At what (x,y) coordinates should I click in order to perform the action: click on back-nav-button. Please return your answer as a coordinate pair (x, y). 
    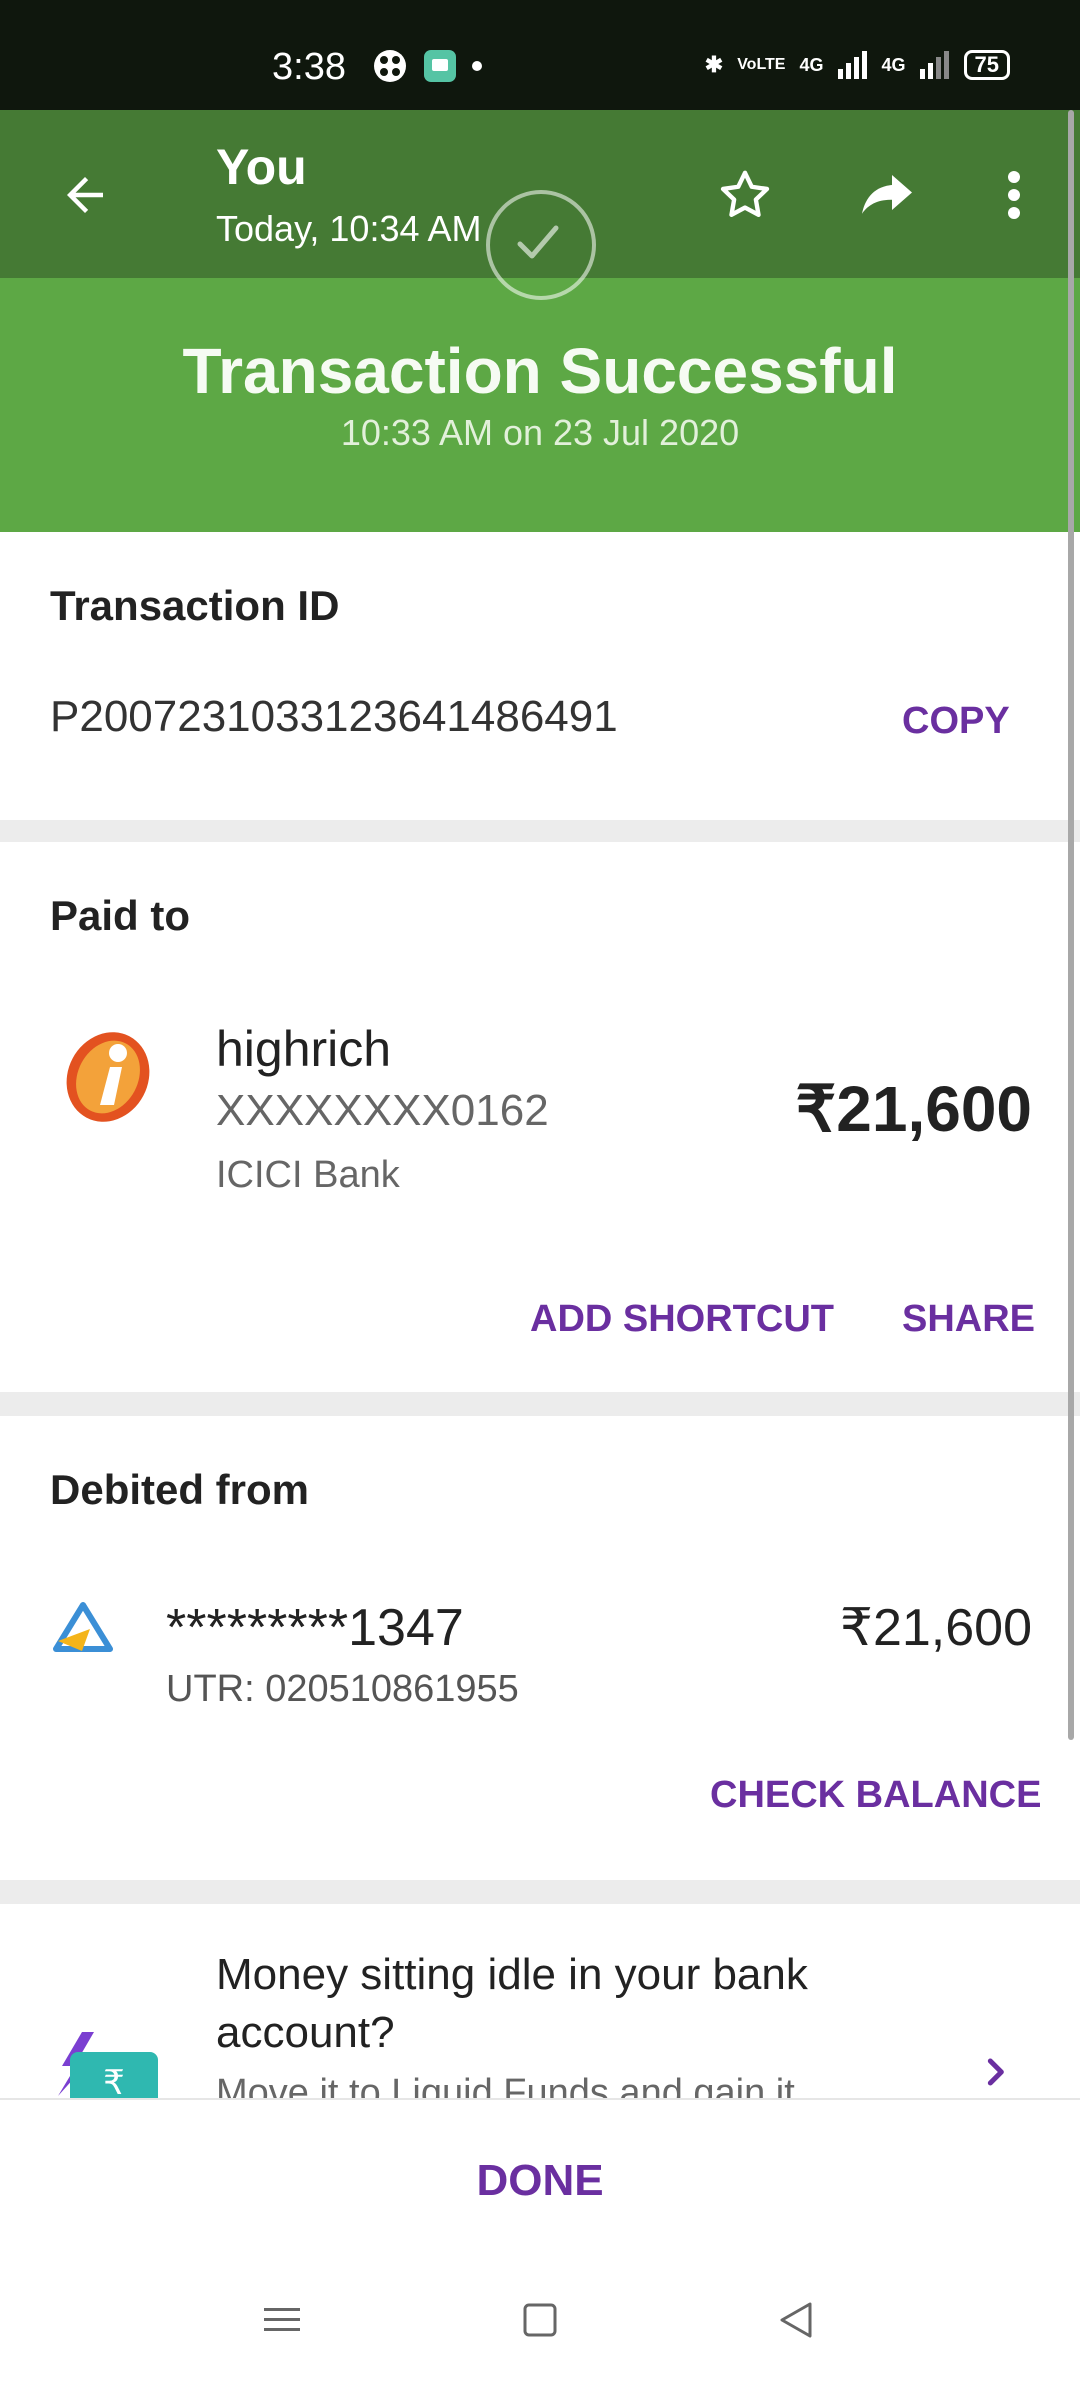
    Looking at the image, I should click on (796, 2320).